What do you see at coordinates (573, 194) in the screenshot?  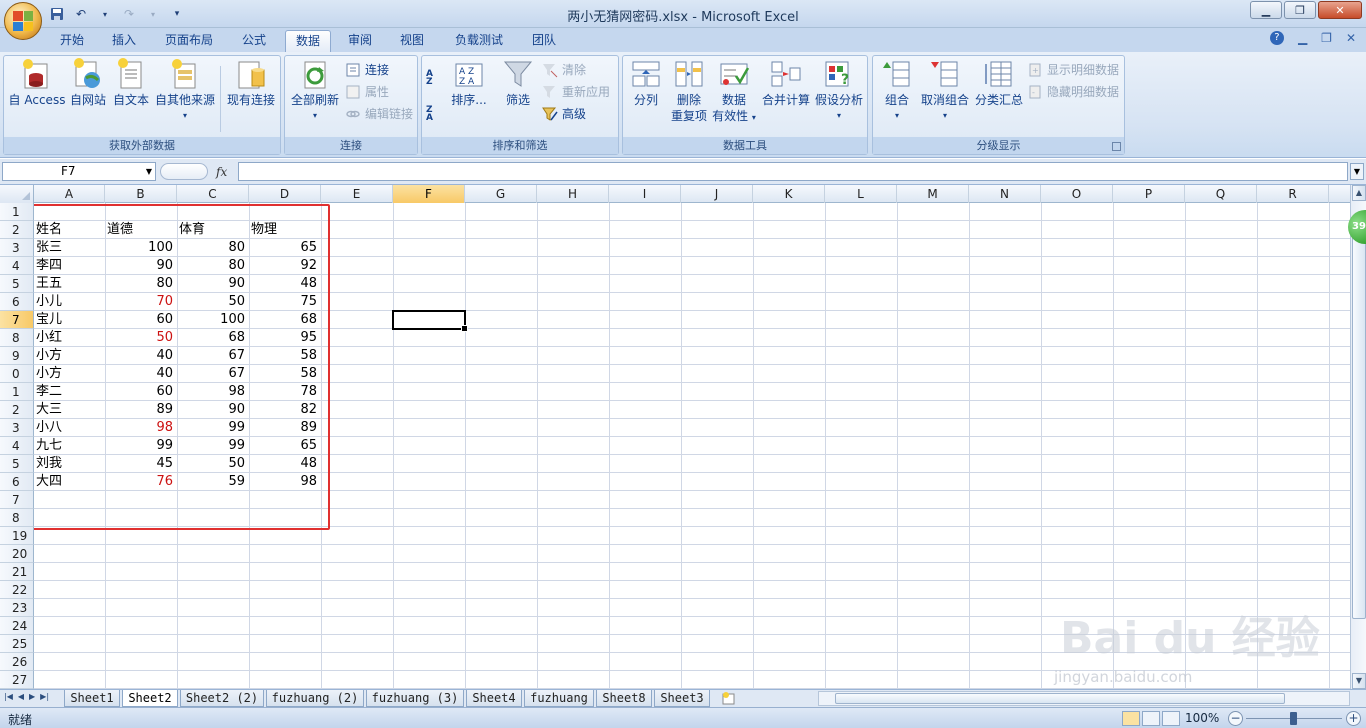 I see `column-header-h: H` at bounding box center [573, 194].